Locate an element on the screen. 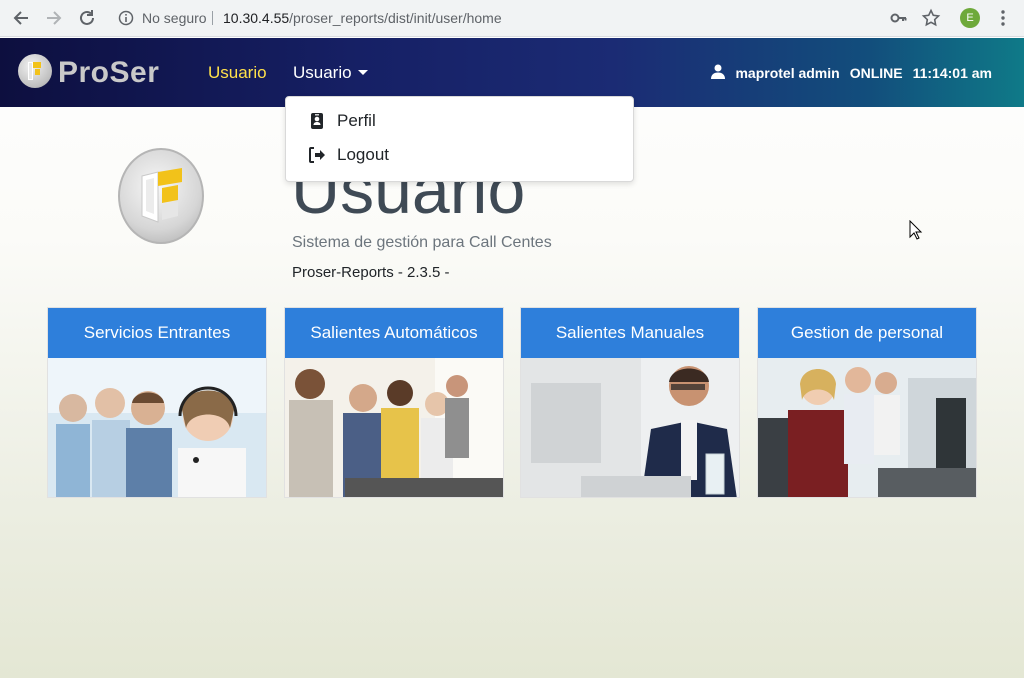  operators-at-workstations-image is located at coordinates (867, 427).